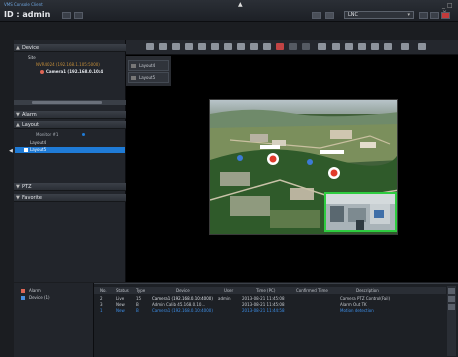 The height and width of the screenshot is (357, 458). I want to click on logout-button, so click(78, 15).